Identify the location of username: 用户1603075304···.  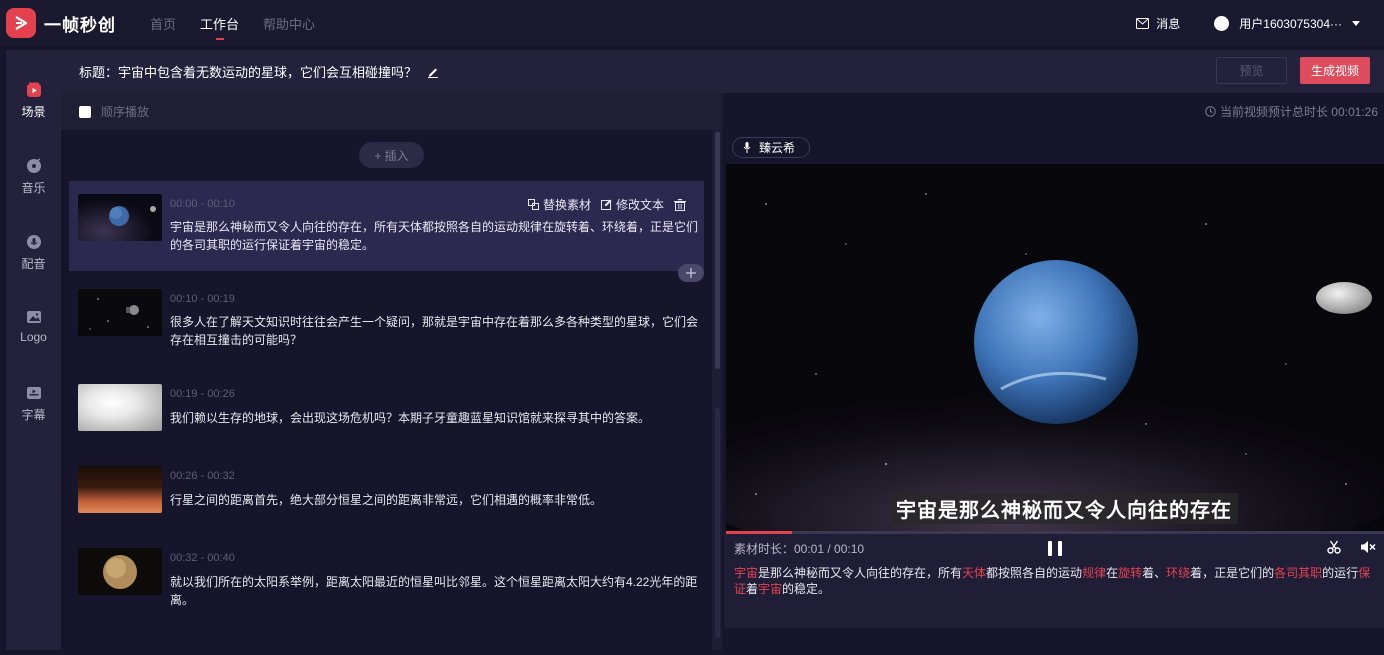
(1290, 23).